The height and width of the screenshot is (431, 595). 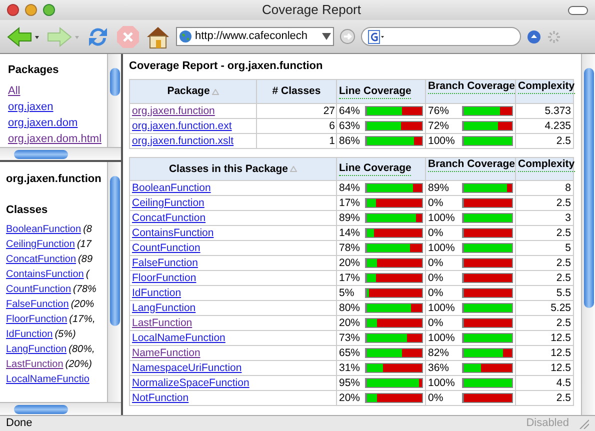 What do you see at coordinates (35, 364) in the screenshot?
I see `class-link: LastFunction` at bounding box center [35, 364].